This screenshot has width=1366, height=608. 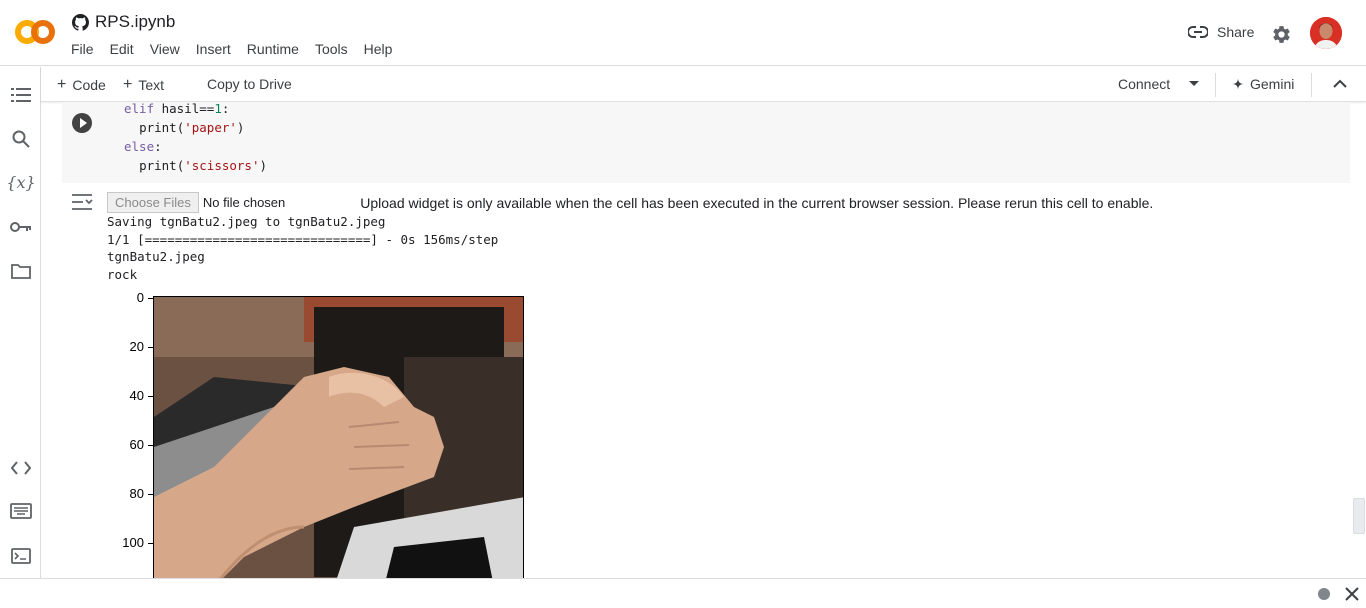 I want to click on avatar-photo, so click(x=1326, y=33).